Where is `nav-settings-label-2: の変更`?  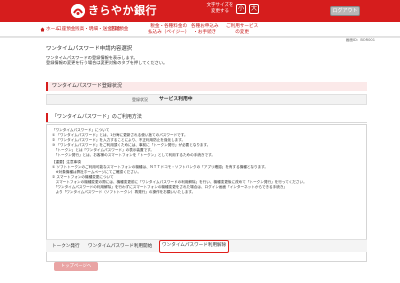
nav-settings-label-2: の変更 is located at coordinates (242, 32).